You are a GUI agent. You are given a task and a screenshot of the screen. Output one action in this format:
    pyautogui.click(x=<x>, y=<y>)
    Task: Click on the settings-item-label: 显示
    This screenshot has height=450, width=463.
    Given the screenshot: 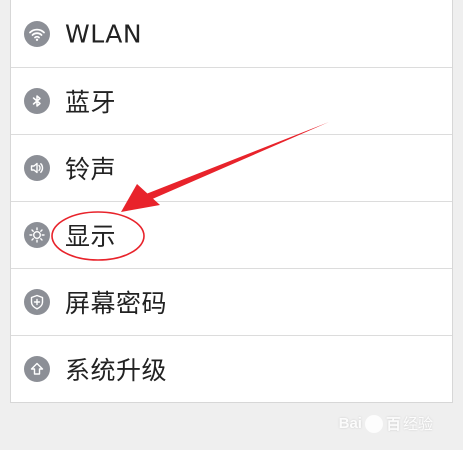 What is the action you would take?
    pyautogui.click(x=91, y=236)
    